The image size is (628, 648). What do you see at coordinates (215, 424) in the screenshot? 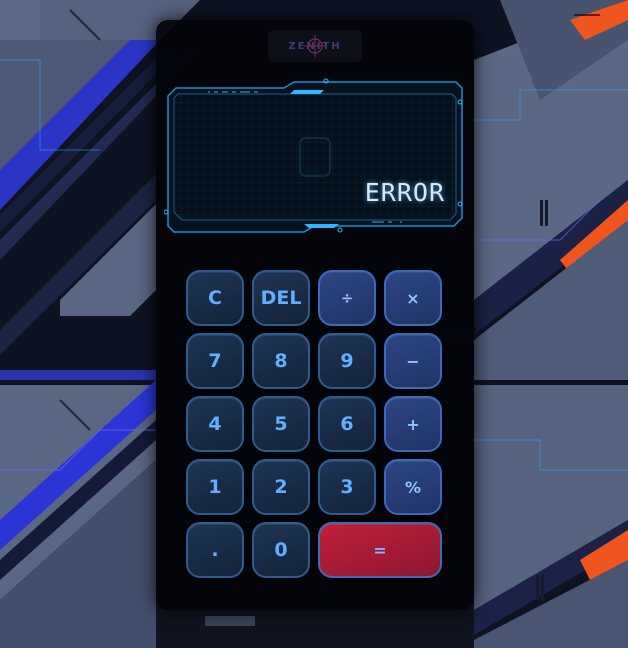
I see `digit-4-button: 4` at bounding box center [215, 424].